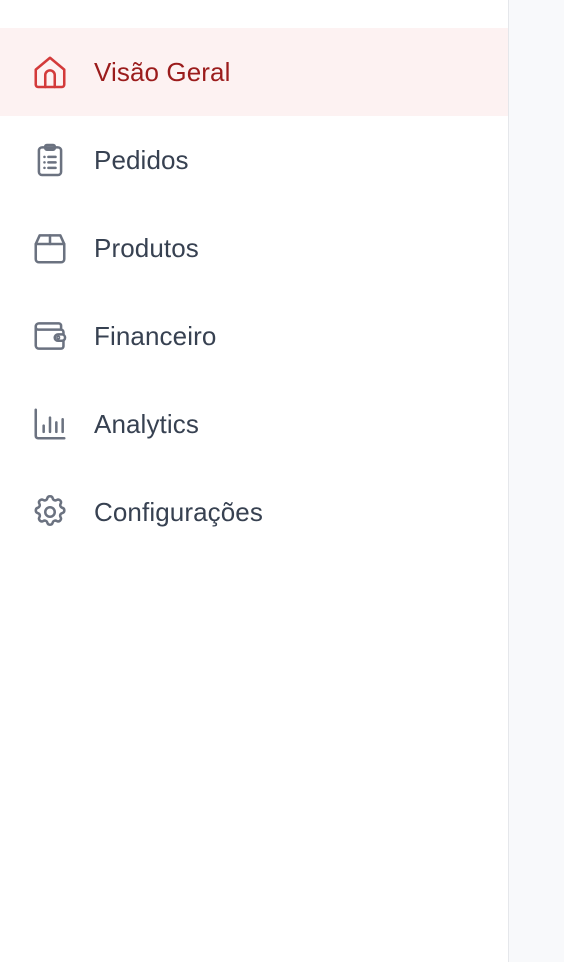  Describe the element at coordinates (50, 336) in the screenshot. I see `wallet-icon` at that location.